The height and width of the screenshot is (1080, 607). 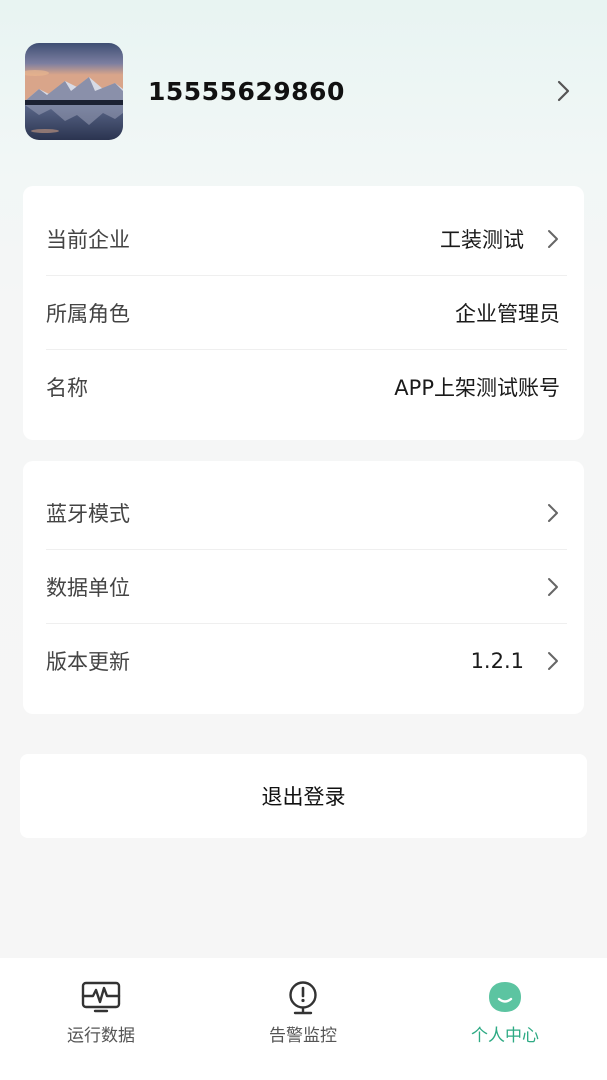 What do you see at coordinates (477, 388) in the screenshot?
I see `row-value: APP上架测试账号` at bounding box center [477, 388].